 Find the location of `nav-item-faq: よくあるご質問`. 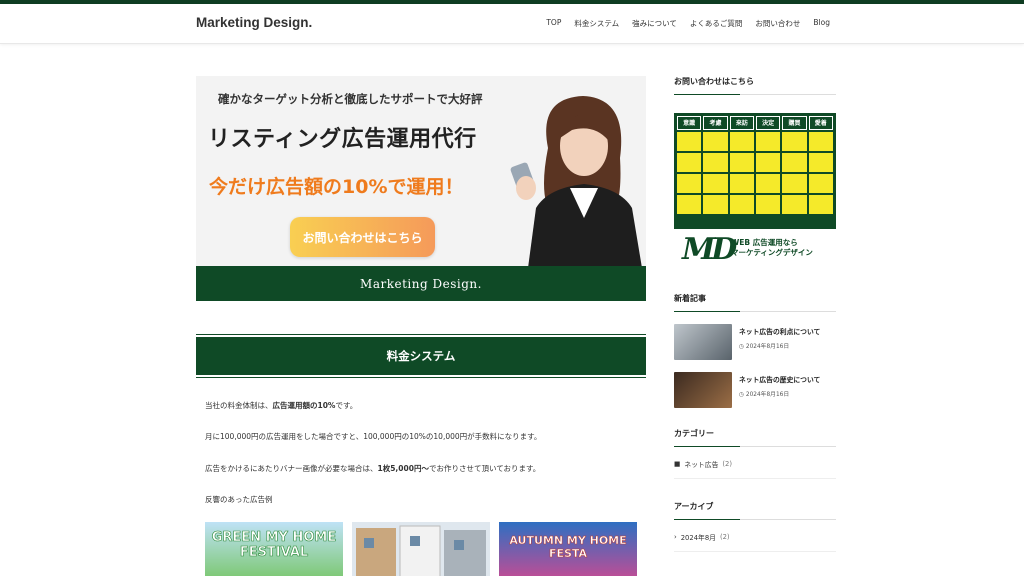

nav-item-faq: よくあるご質問 is located at coordinates (716, 23).